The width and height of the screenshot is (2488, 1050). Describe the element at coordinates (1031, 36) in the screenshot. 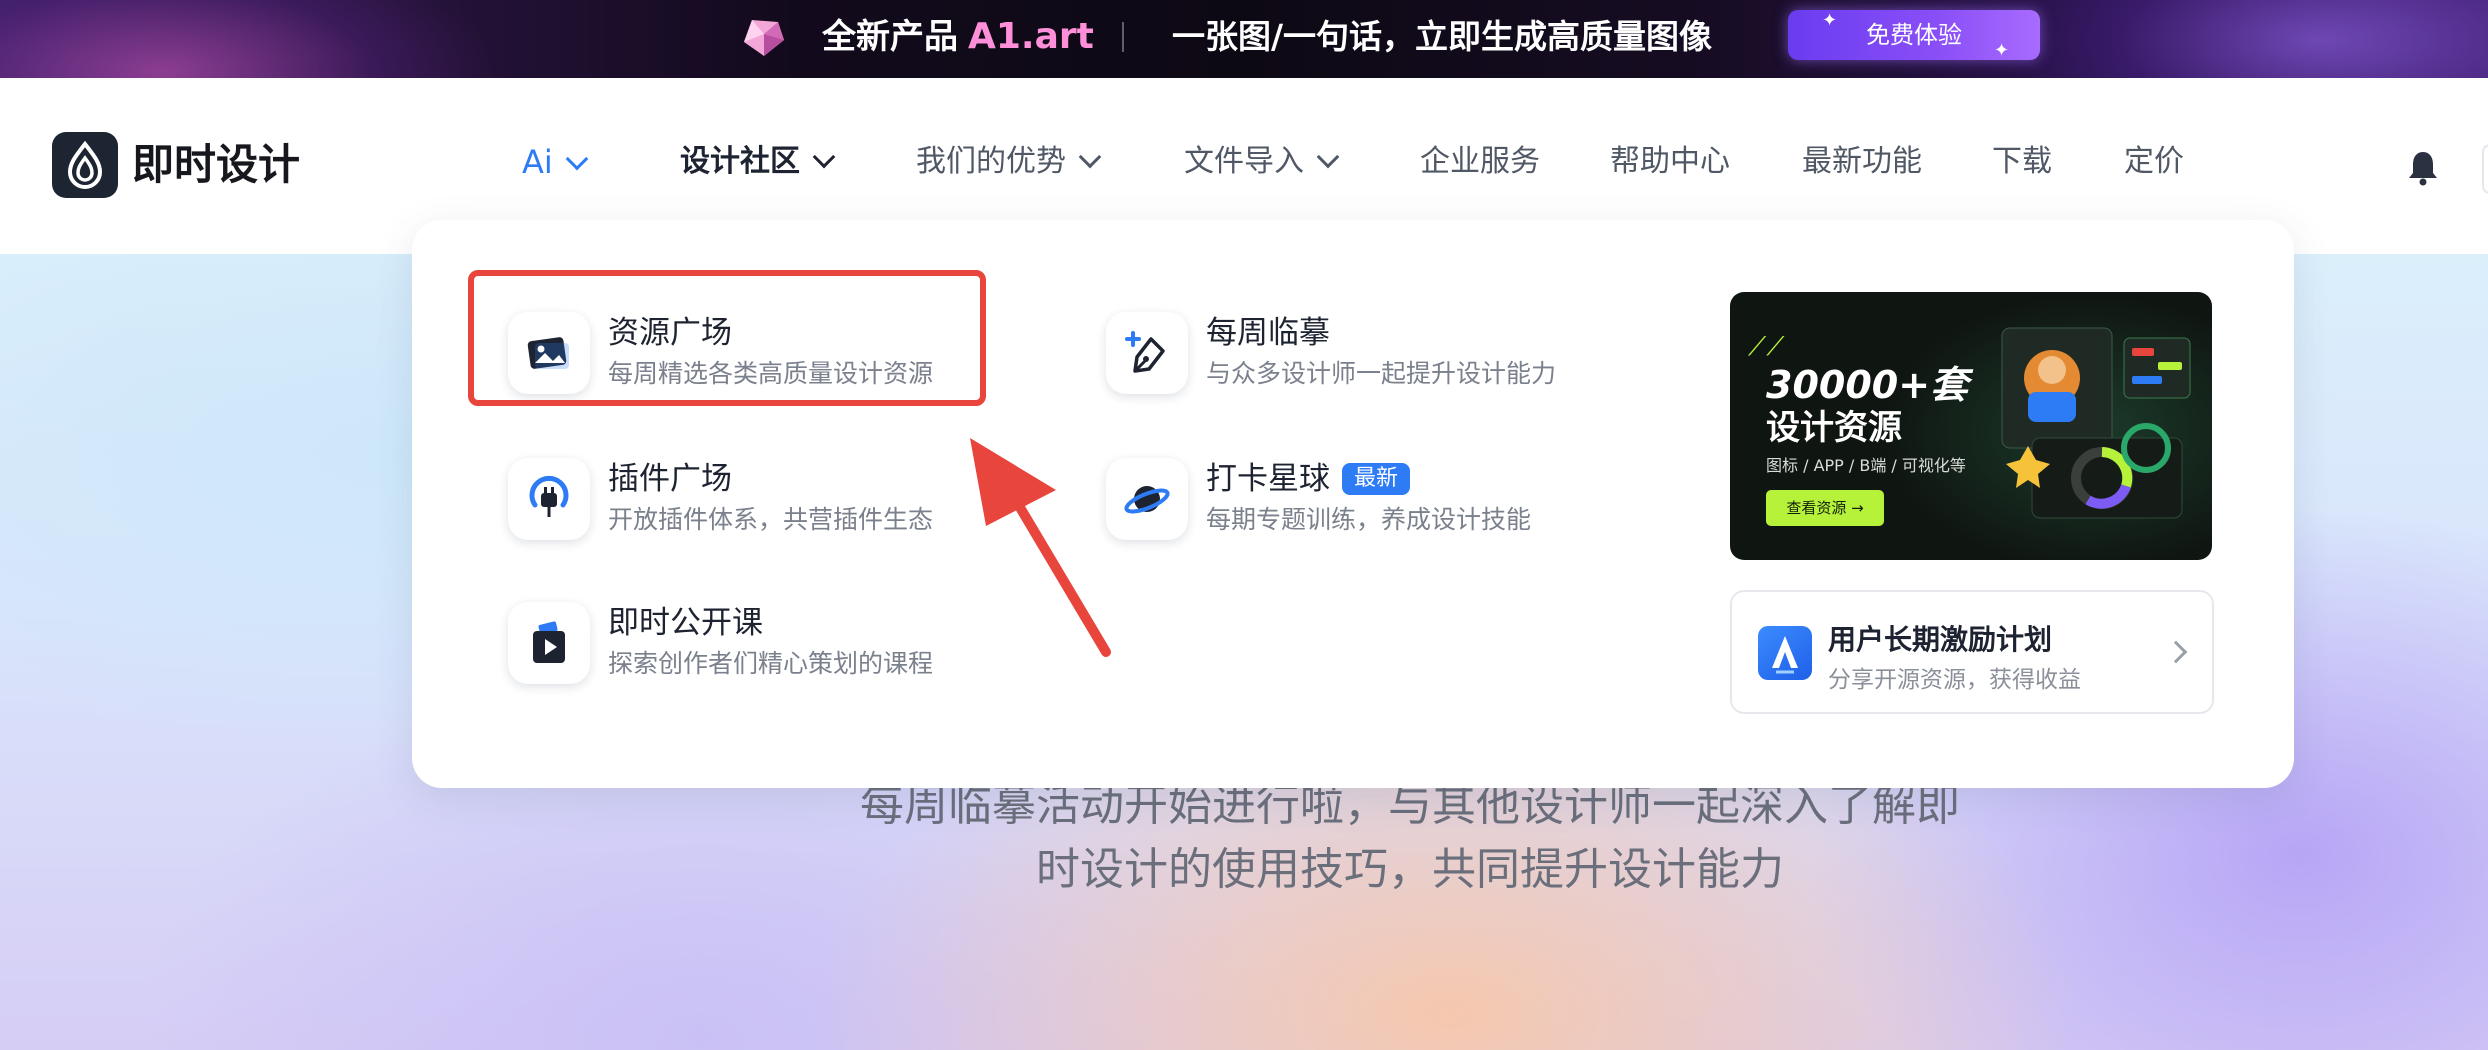

I see `promo-brand: A1.art` at that location.